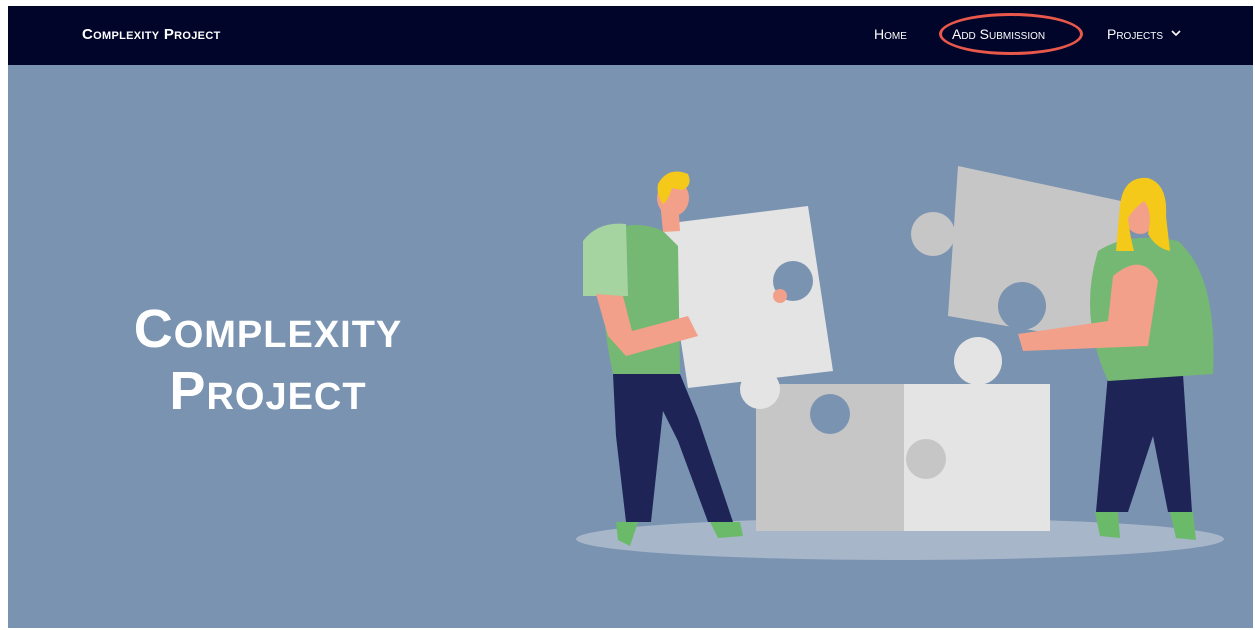 The height and width of the screenshot is (630, 1255). What do you see at coordinates (151, 35) in the screenshot?
I see `brand-link: Complexity Project` at bounding box center [151, 35].